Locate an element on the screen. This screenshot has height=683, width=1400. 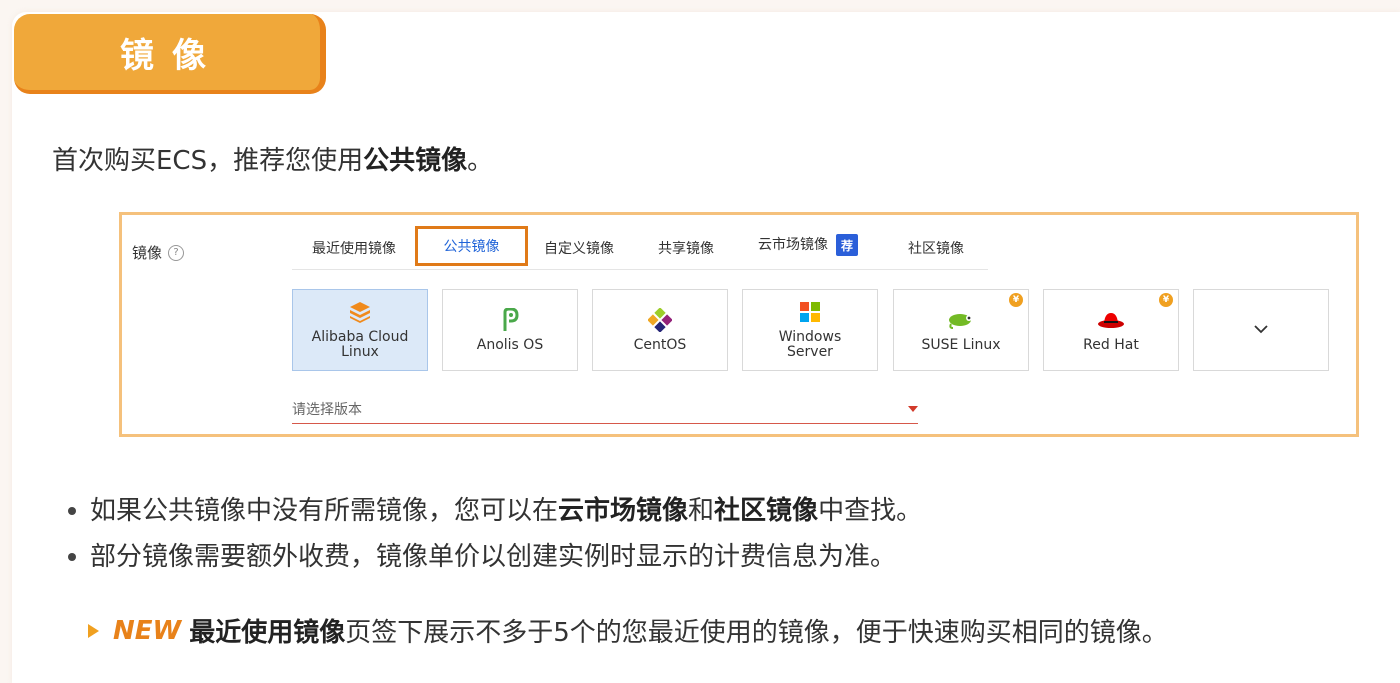
os-card-centos: CentOS is located at coordinates (660, 330).